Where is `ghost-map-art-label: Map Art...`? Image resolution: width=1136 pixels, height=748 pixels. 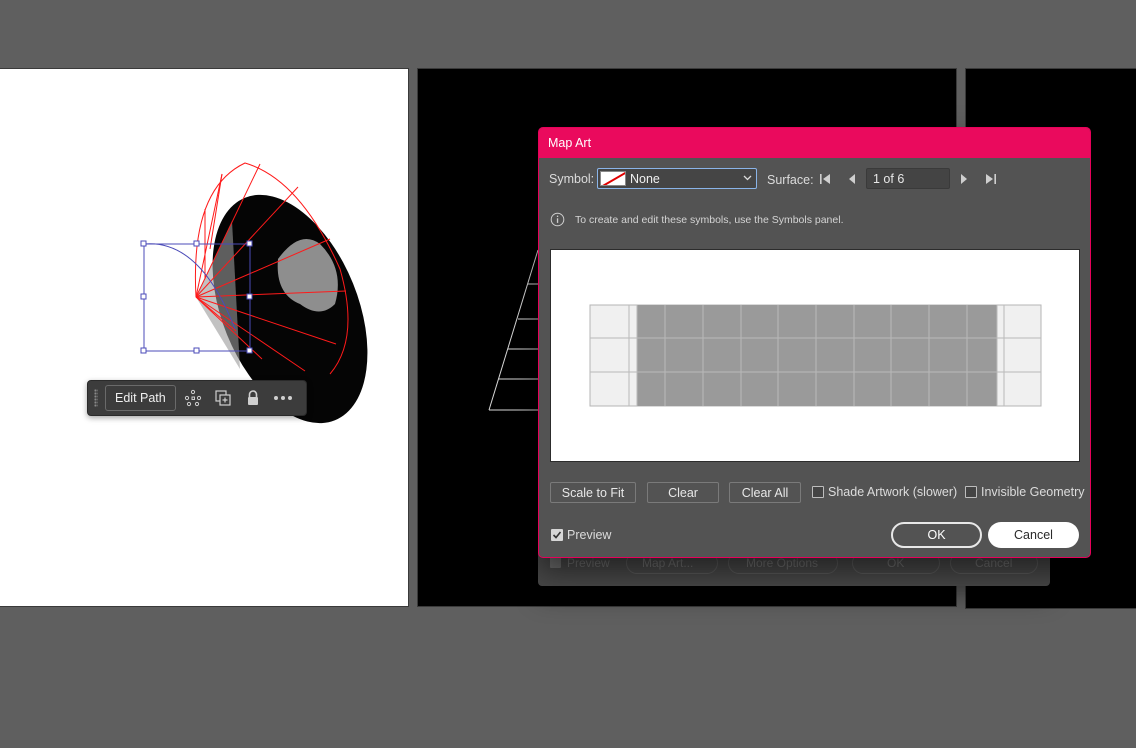
ghost-map-art-label: Map Art... is located at coordinates (668, 563).